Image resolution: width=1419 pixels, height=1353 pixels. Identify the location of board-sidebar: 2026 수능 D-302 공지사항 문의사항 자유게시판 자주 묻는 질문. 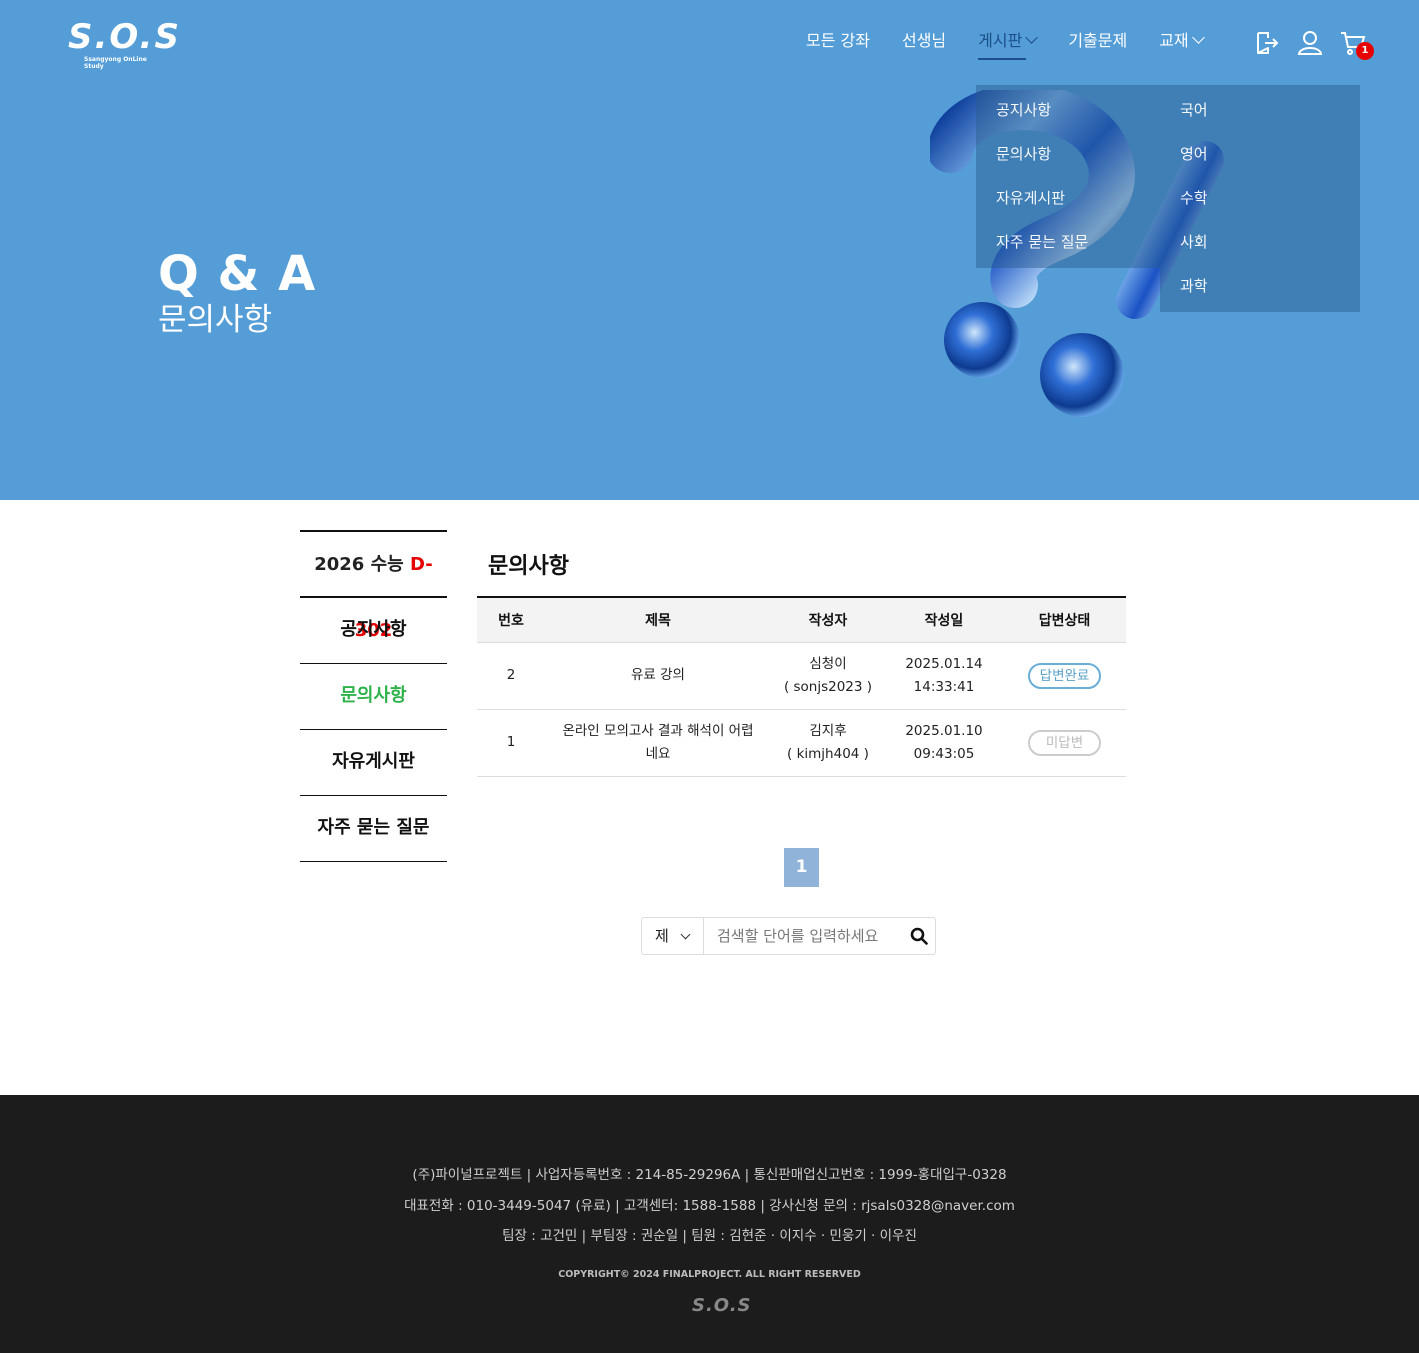
(373, 696).